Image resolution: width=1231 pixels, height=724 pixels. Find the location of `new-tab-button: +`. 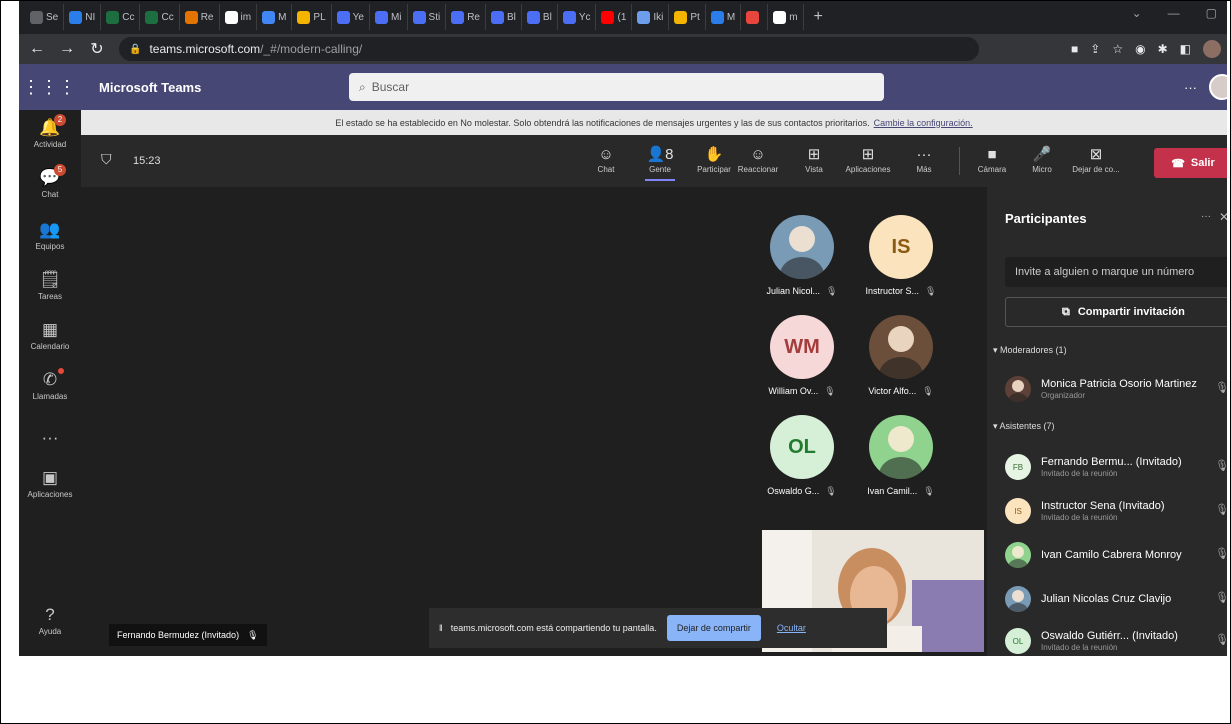

new-tab-button: + is located at coordinates (818, 17).